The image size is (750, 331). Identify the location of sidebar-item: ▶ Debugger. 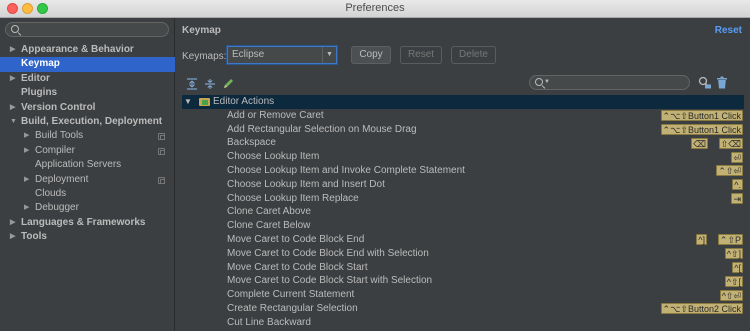
(87, 208).